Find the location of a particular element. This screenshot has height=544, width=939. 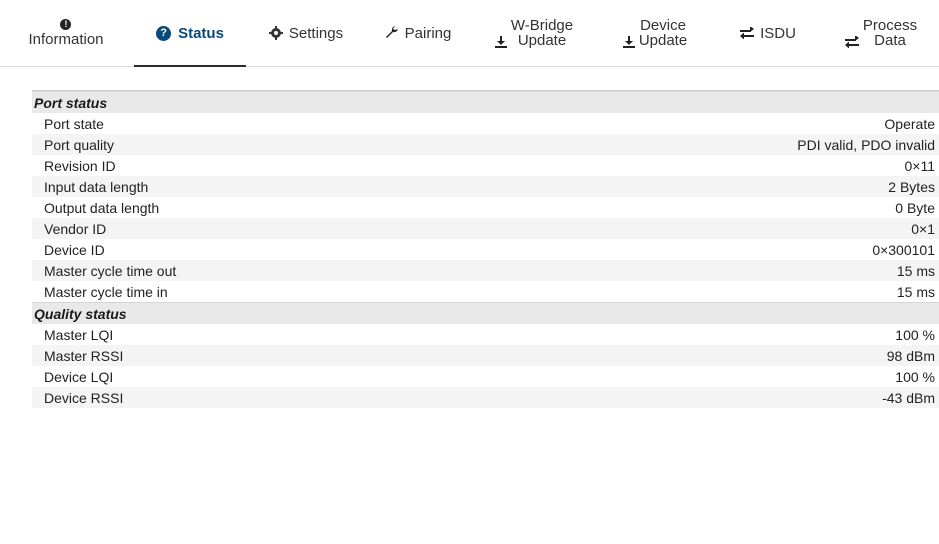

row-value: 0×1 is located at coordinates (923, 228).